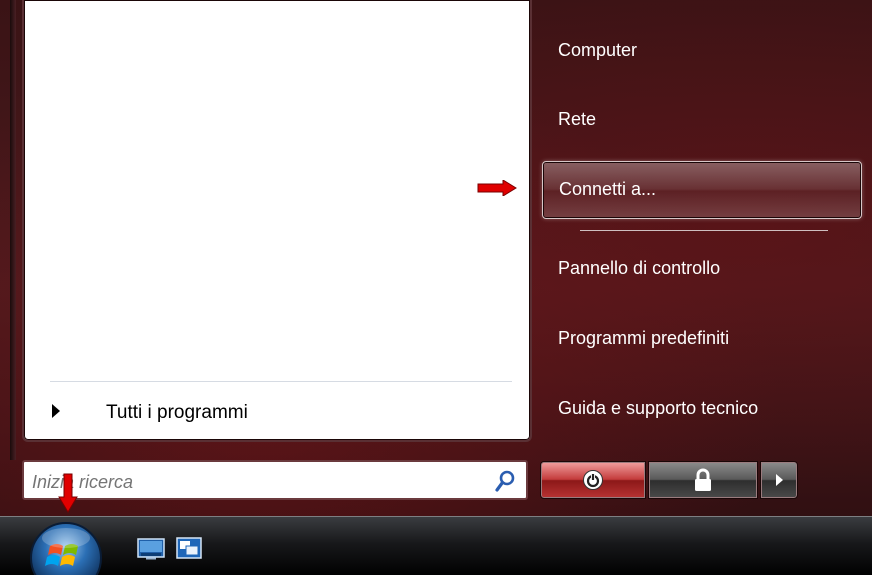  What do you see at coordinates (577, 119) in the screenshot?
I see `menu-item-label: Rete` at bounding box center [577, 119].